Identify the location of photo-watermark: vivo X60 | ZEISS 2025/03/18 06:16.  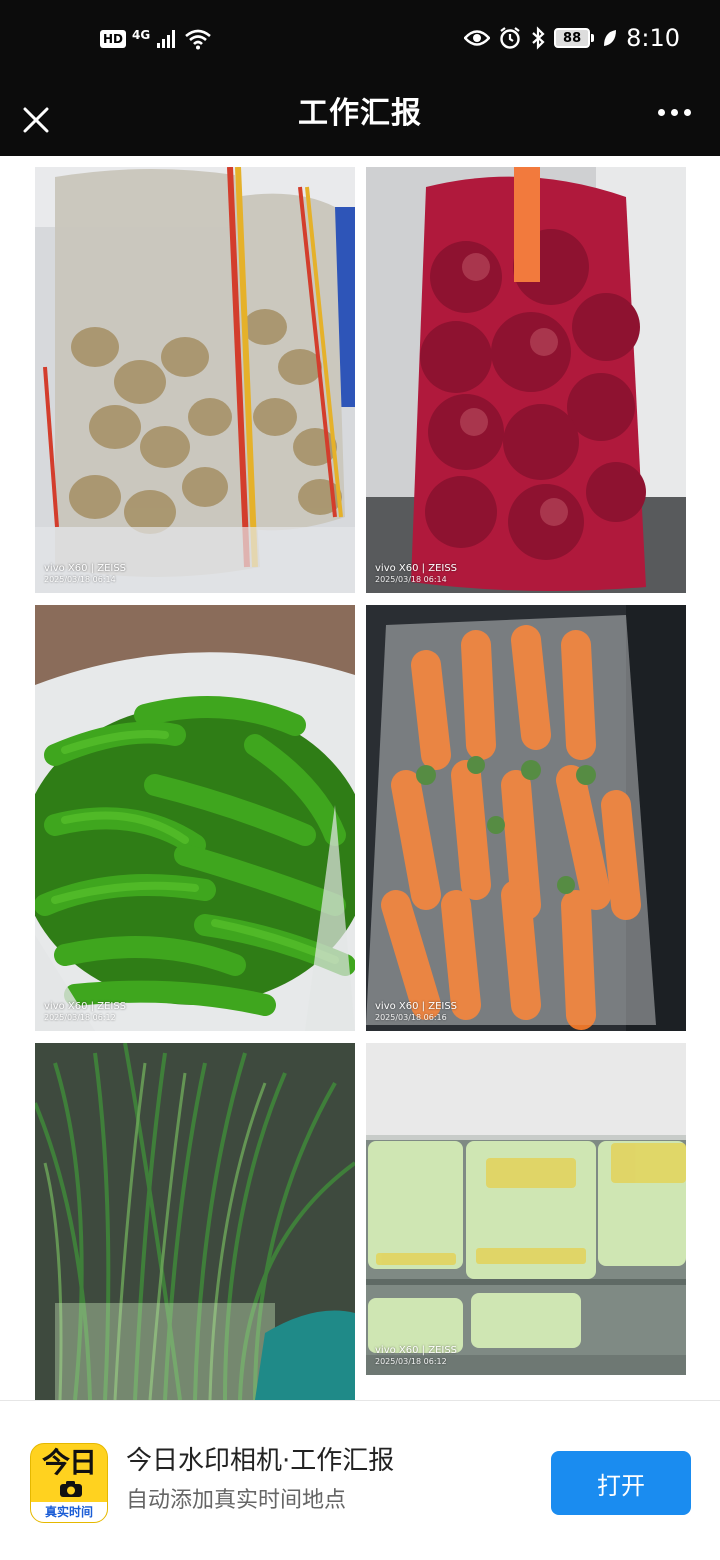
(416, 1012).